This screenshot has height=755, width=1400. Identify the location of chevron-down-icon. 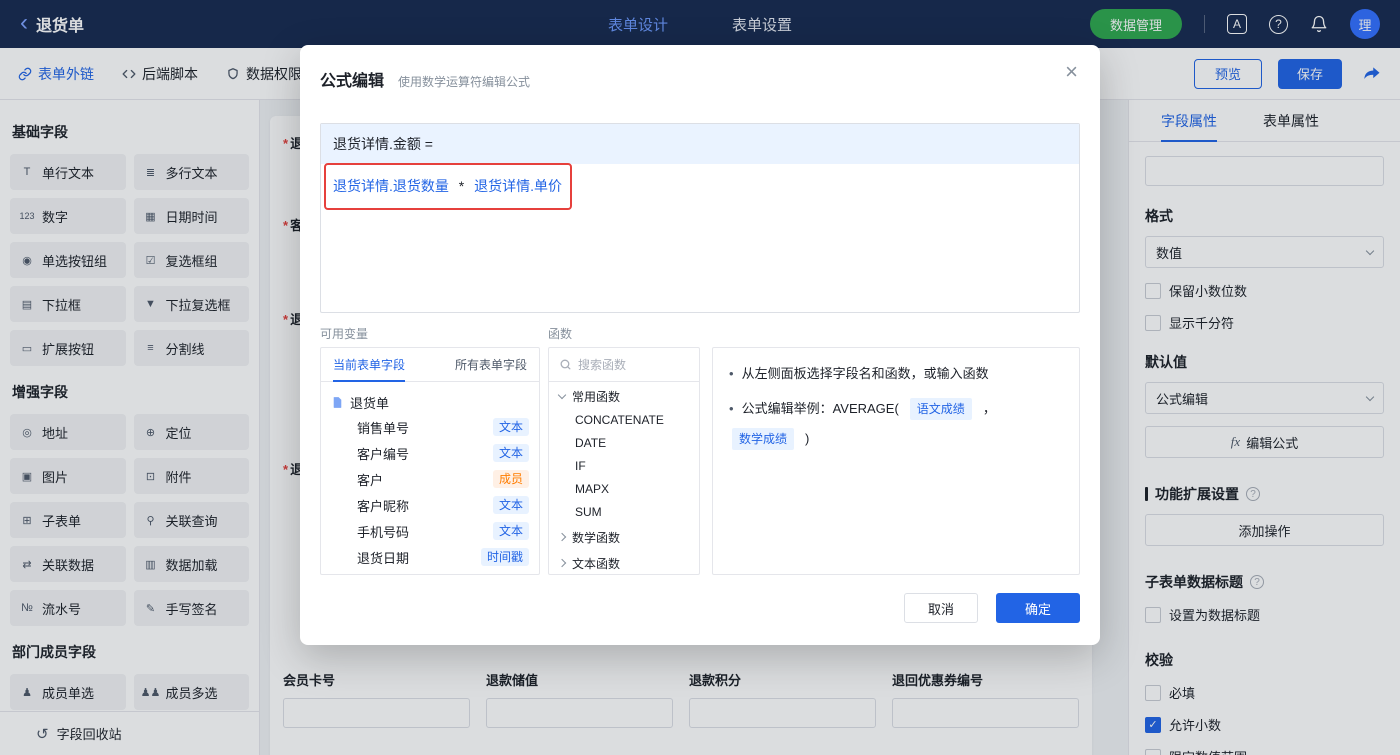
(562, 394).